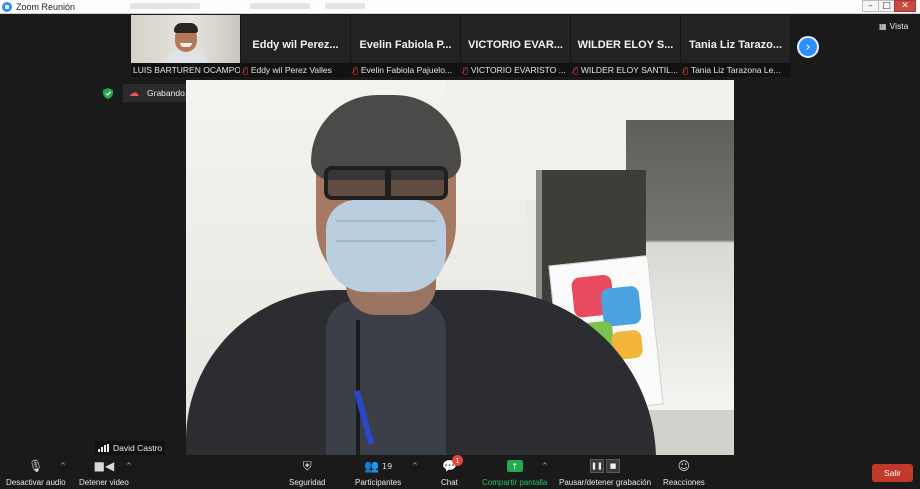 The image size is (920, 489). What do you see at coordinates (129, 466) in the screenshot?
I see `video-options-caret-icon: ^` at bounding box center [129, 466].